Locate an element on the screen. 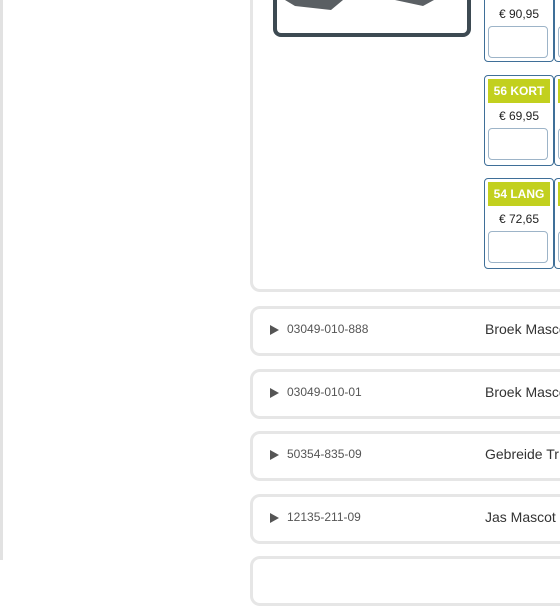 The image size is (560, 606). product-code: 03049-010-888 is located at coordinates (328, 329).